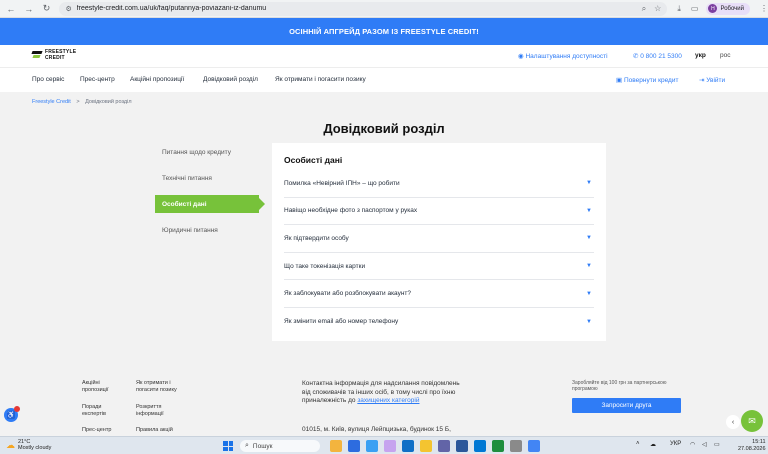  What do you see at coordinates (732, 8) in the screenshot?
I see `profile-label: Робочий` at bounding box center [732, 8].